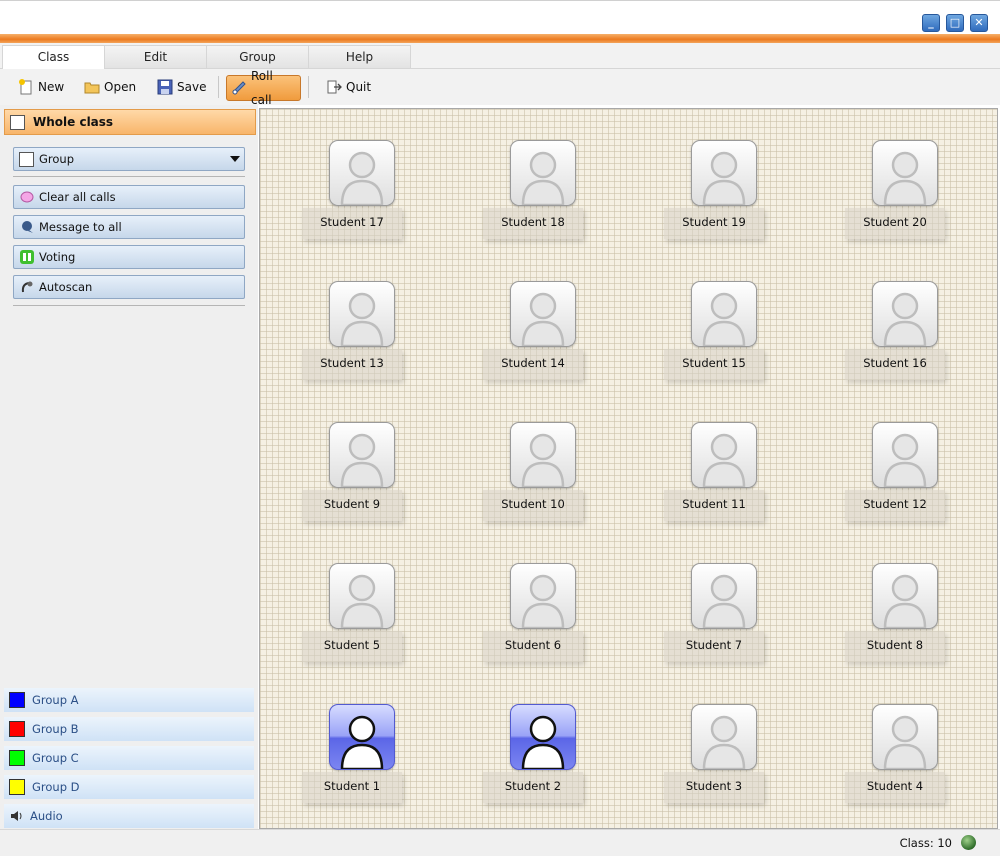 This screenshot has width=1000, height=856. What do you see at coordinates (263, 88) in the screenshot?
I see `roll-call-button: Roll call` at bounding box center [263, 88].